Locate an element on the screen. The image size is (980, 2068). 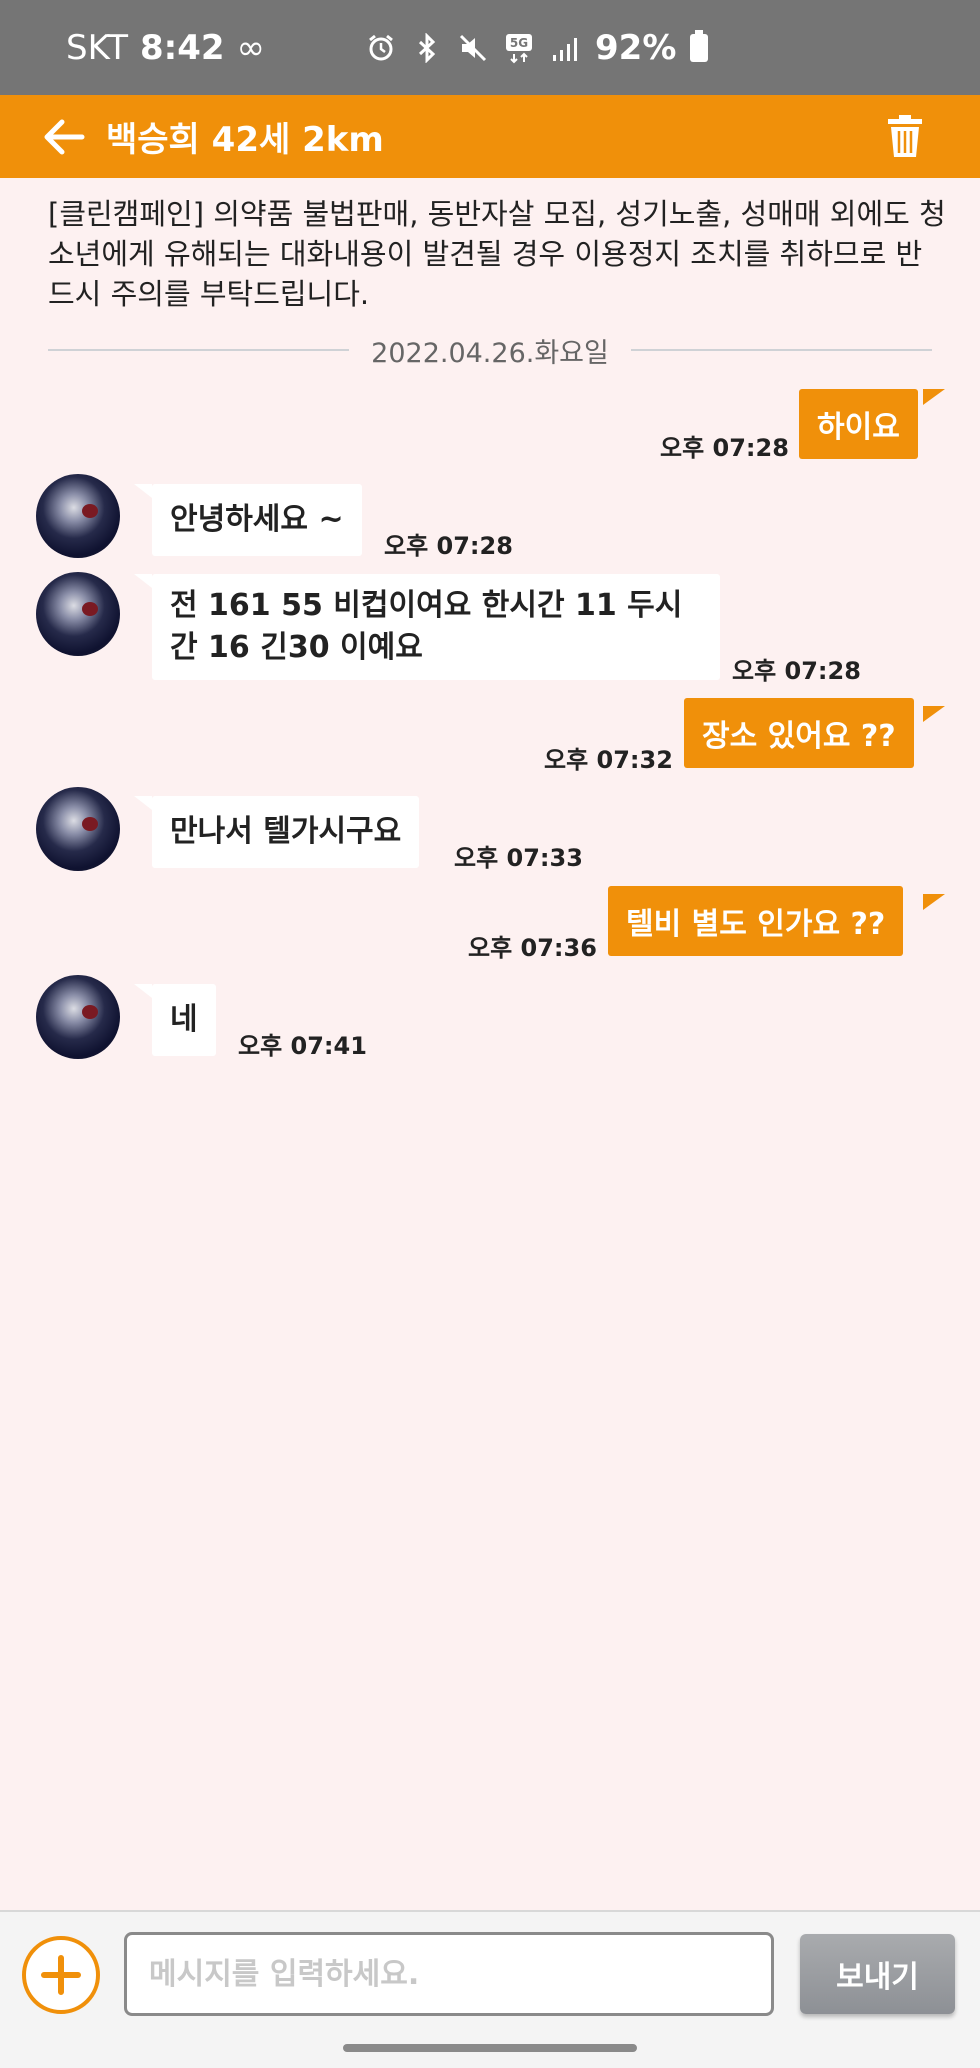
infinity-icon: ∞ is located at coordinates (250, 47).